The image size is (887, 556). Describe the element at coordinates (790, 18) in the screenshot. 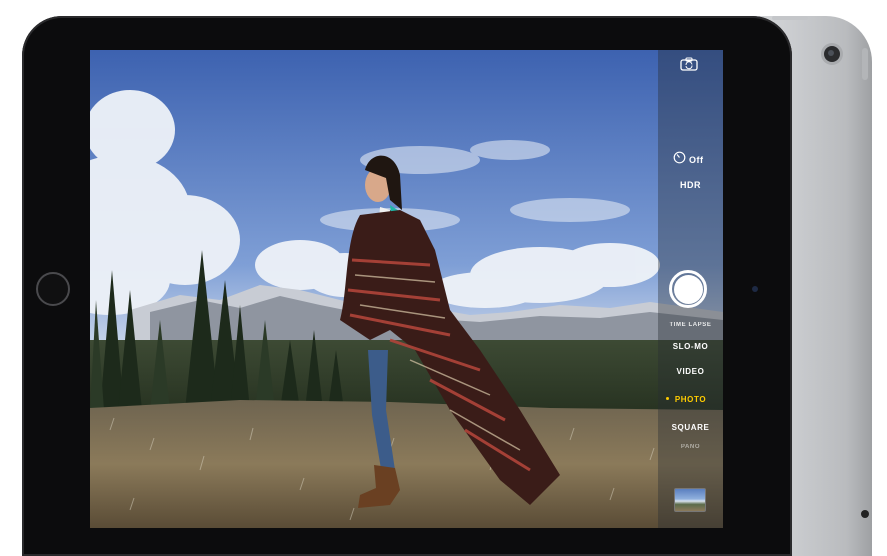

I see `sleep-wake-button` at that location.